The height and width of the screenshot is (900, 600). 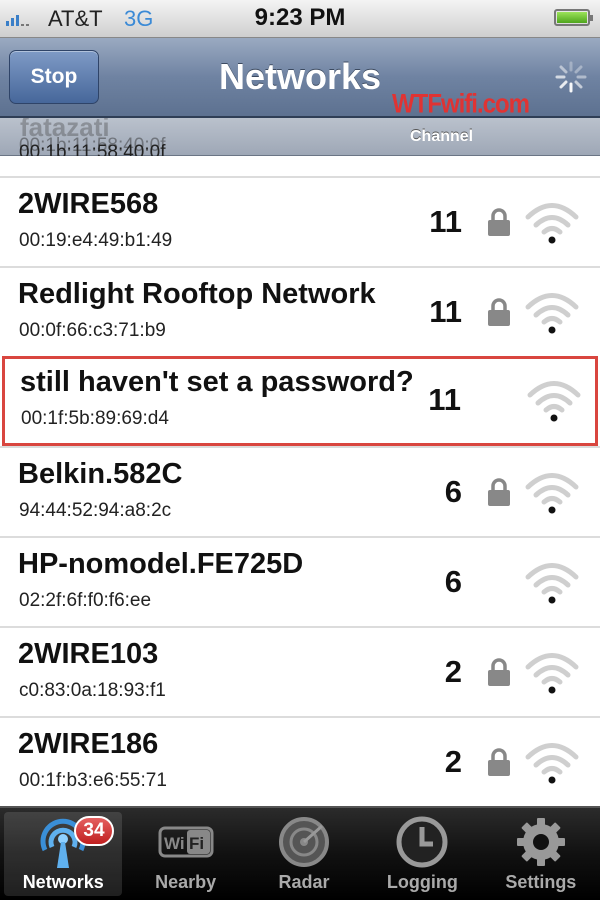 I want to click on network-name: Redlight Rooftop Network, so click(x=197, y=294).